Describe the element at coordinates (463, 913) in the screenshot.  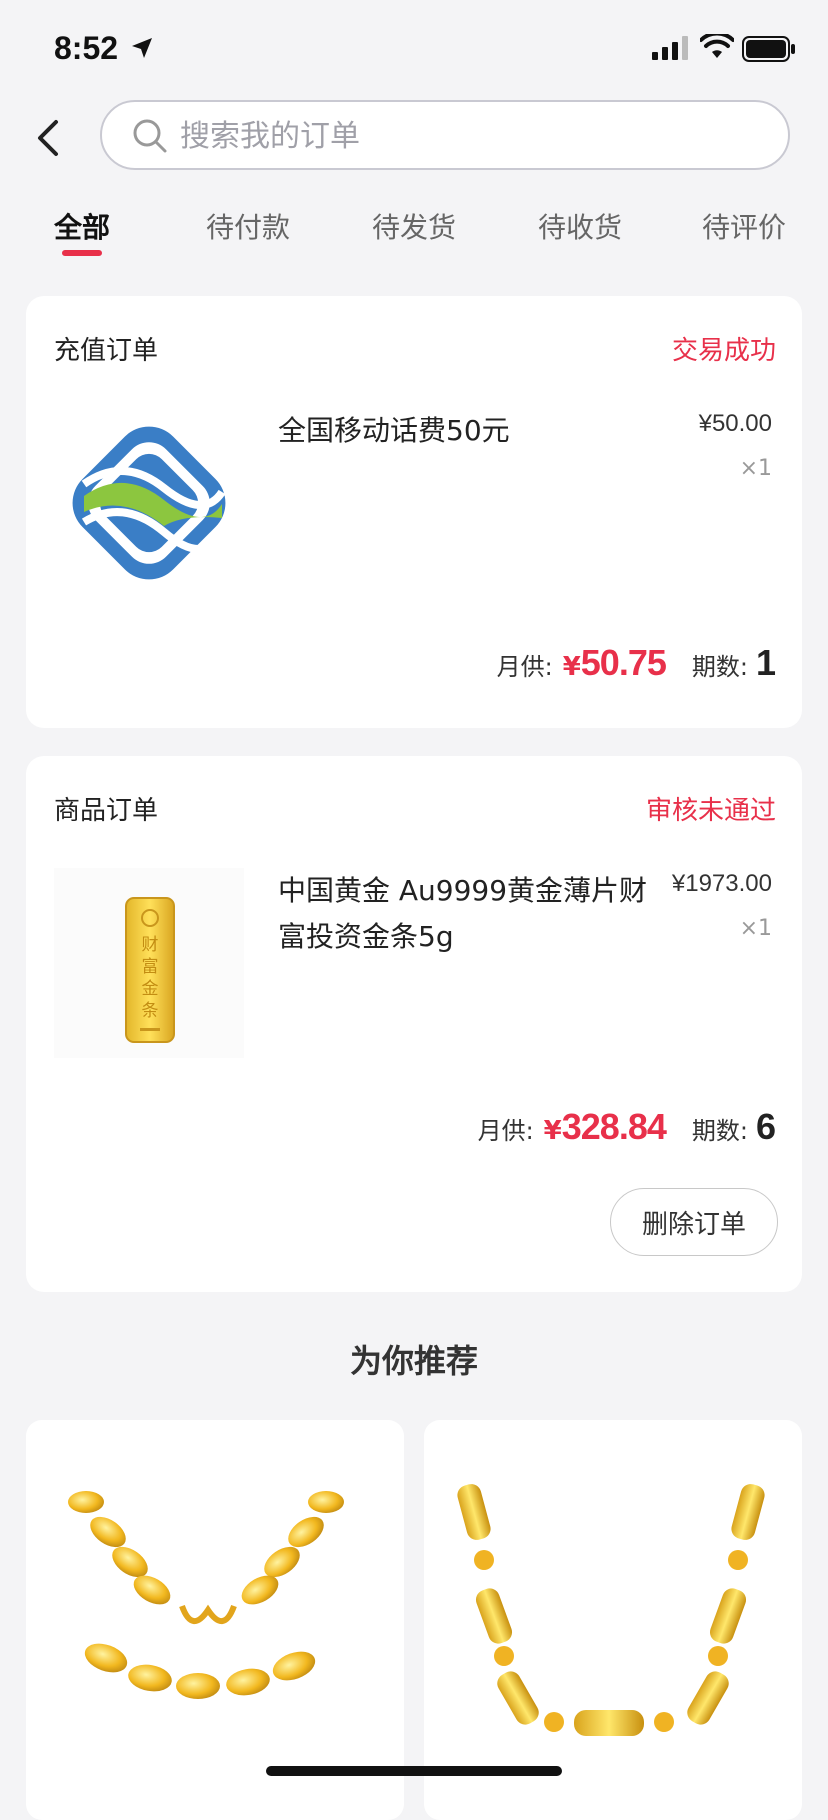
I see `product-name: 中国黄金 Au9999黄金薄片财富投资金条5g` at that location.